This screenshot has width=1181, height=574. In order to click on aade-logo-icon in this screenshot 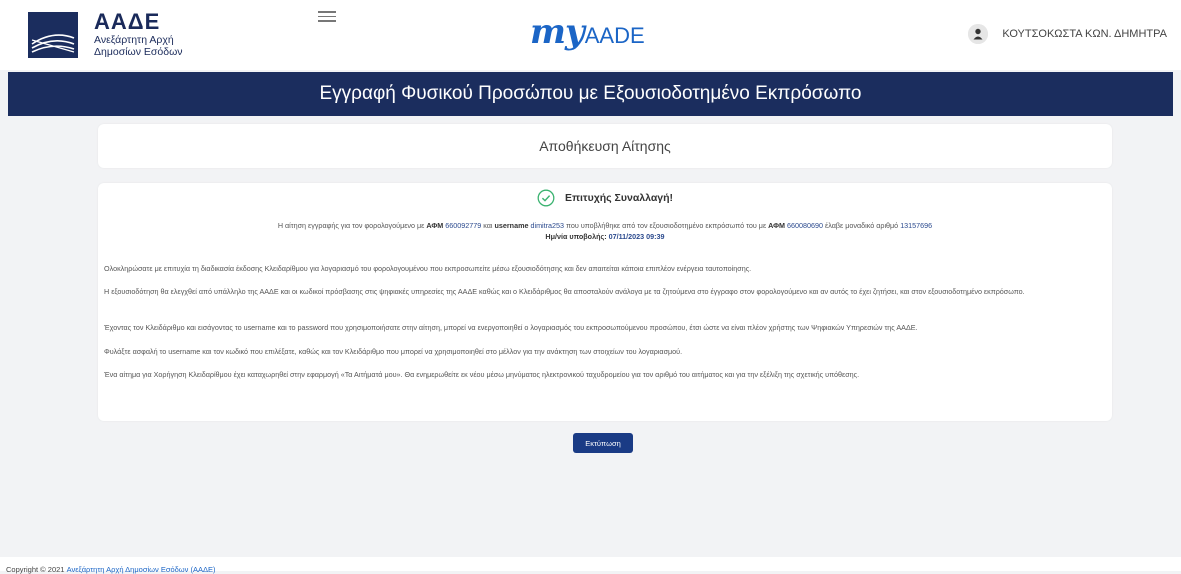, I will do `click(53, 35)`.